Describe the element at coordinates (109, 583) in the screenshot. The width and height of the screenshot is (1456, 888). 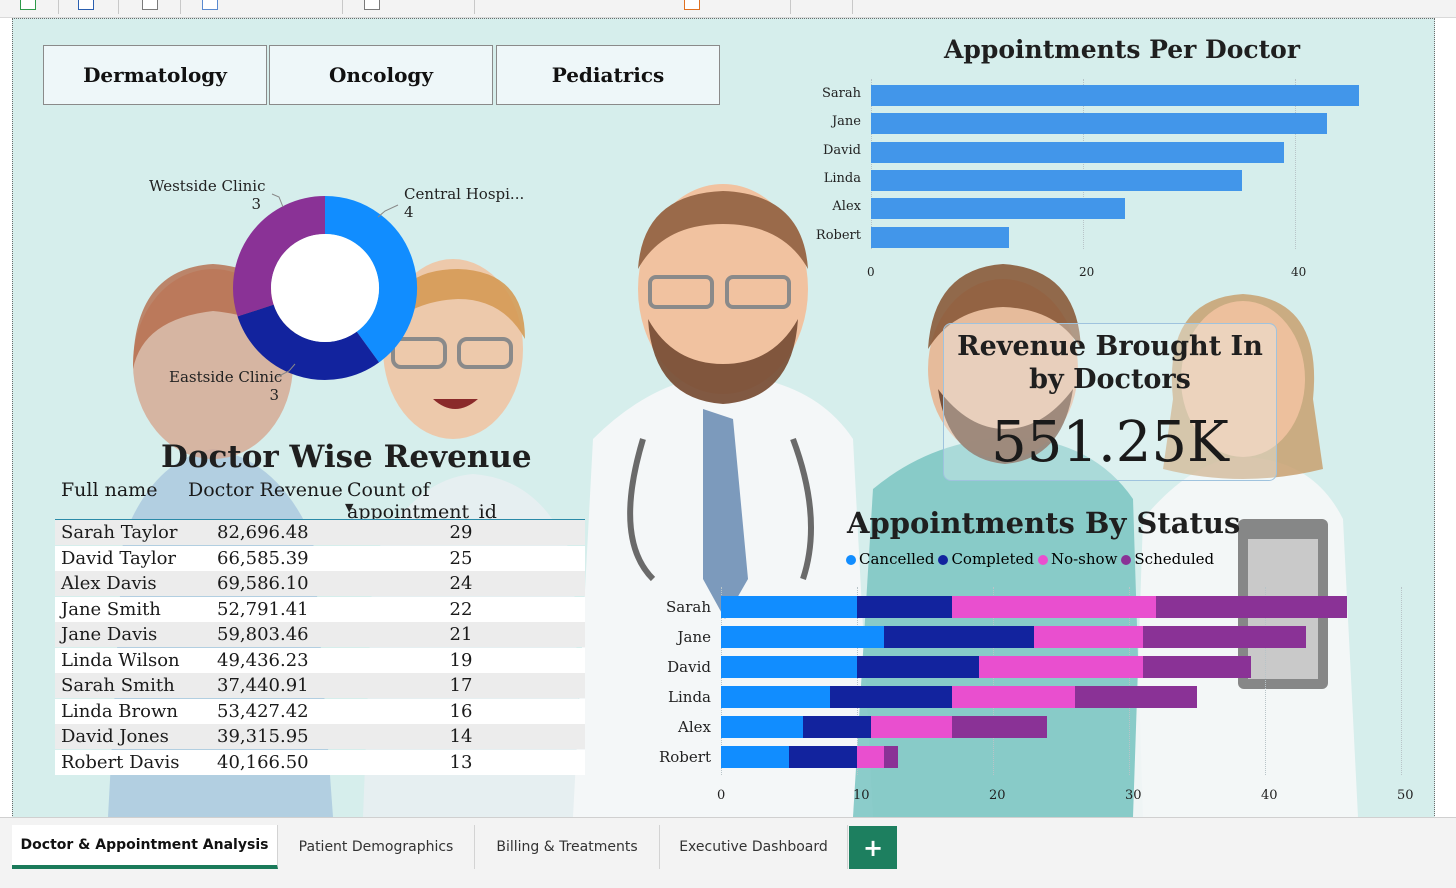
I see `table-cell: Alex Davis` at that location.